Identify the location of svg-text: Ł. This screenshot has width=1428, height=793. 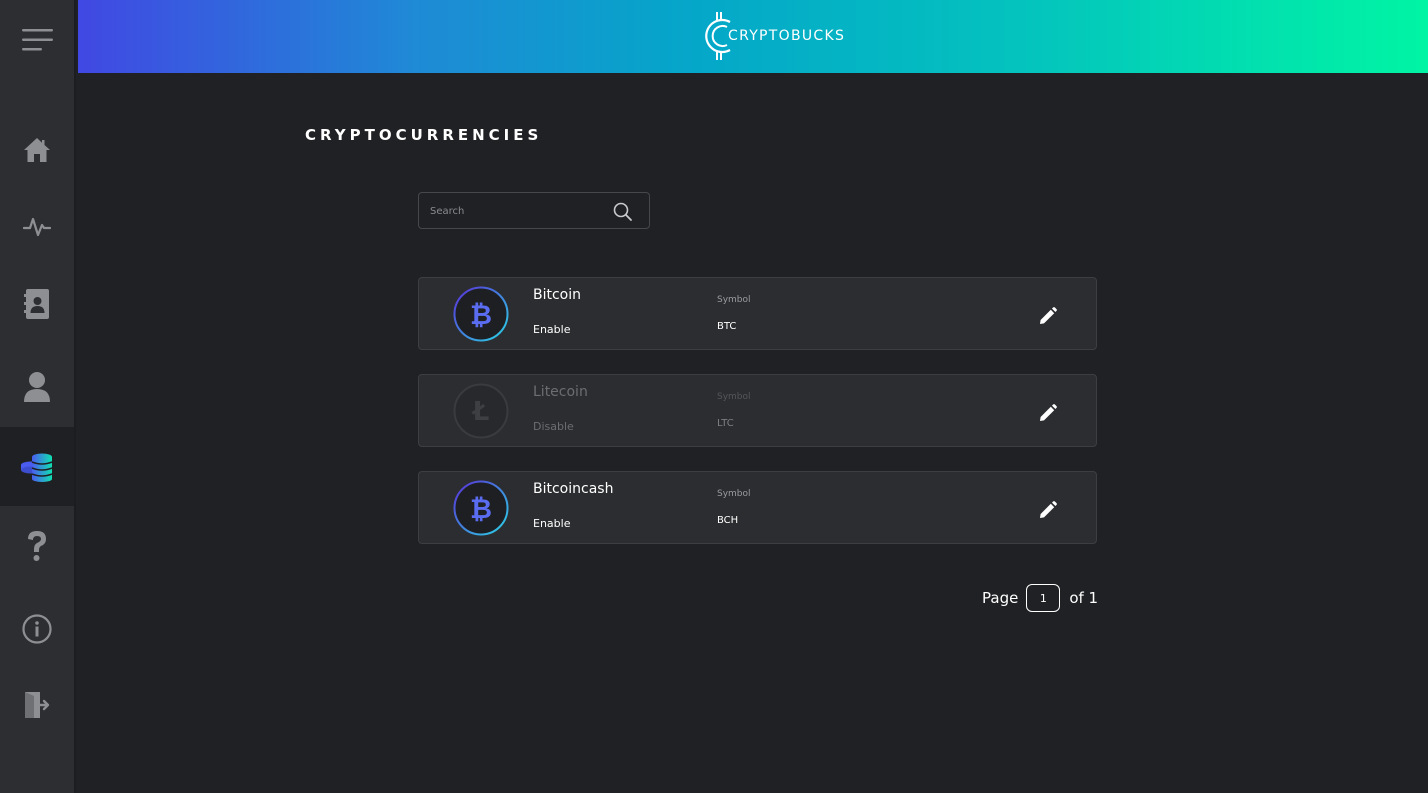
(480, 412).